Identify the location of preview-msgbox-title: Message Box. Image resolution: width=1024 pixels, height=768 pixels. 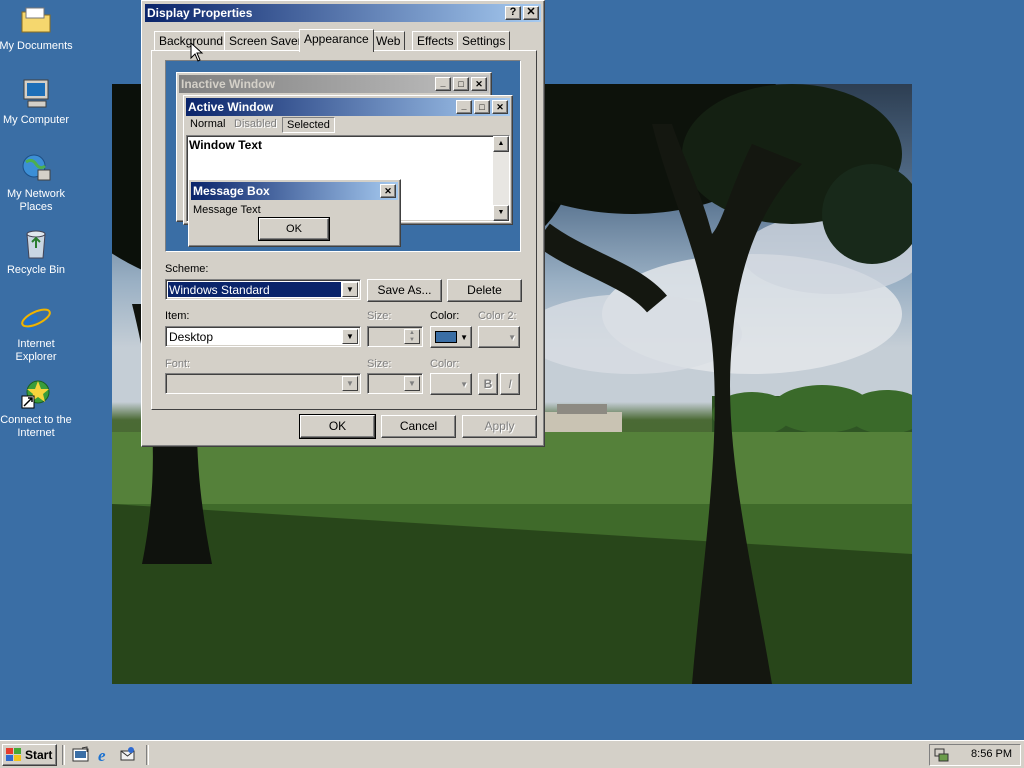
(231, 191).